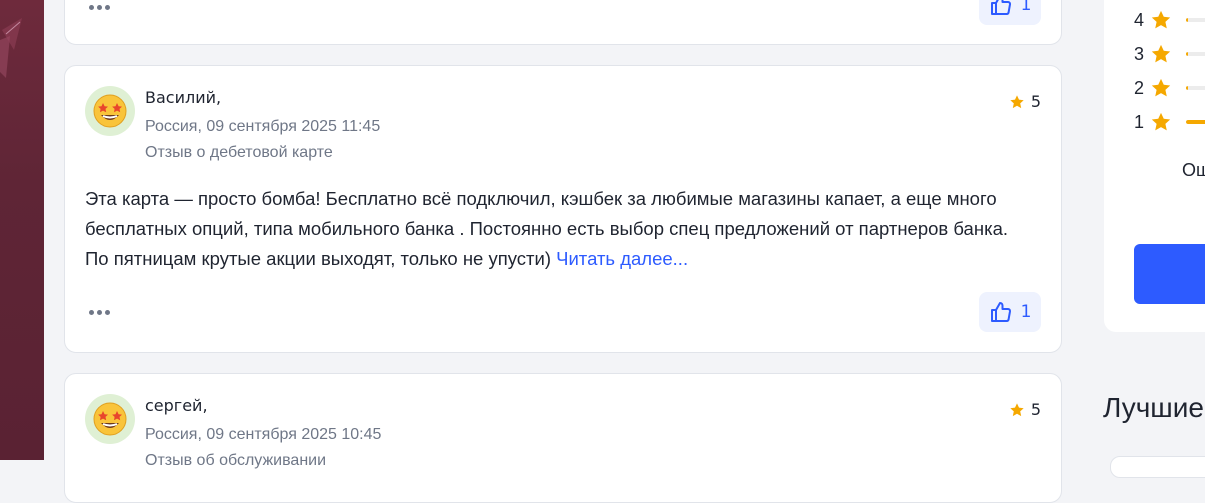 This screenshot has width=1205, height=503. What do you see at coordinates (1193, 170) in the screenshot?
I see `sidebar-text: Ош` at bounding box center [1193, 170].